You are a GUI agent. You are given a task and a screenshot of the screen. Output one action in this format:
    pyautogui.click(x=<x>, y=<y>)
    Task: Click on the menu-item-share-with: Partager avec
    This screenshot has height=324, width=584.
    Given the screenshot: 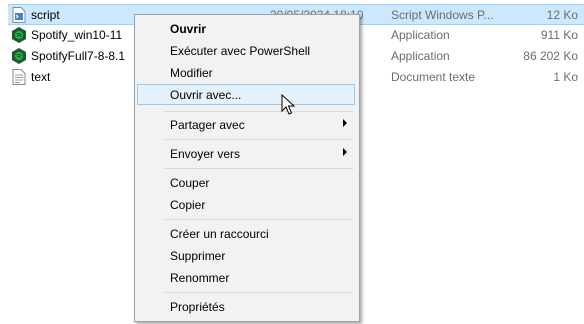 What is the action you would take?
    pyautogui.click(x=246, y=124)
    